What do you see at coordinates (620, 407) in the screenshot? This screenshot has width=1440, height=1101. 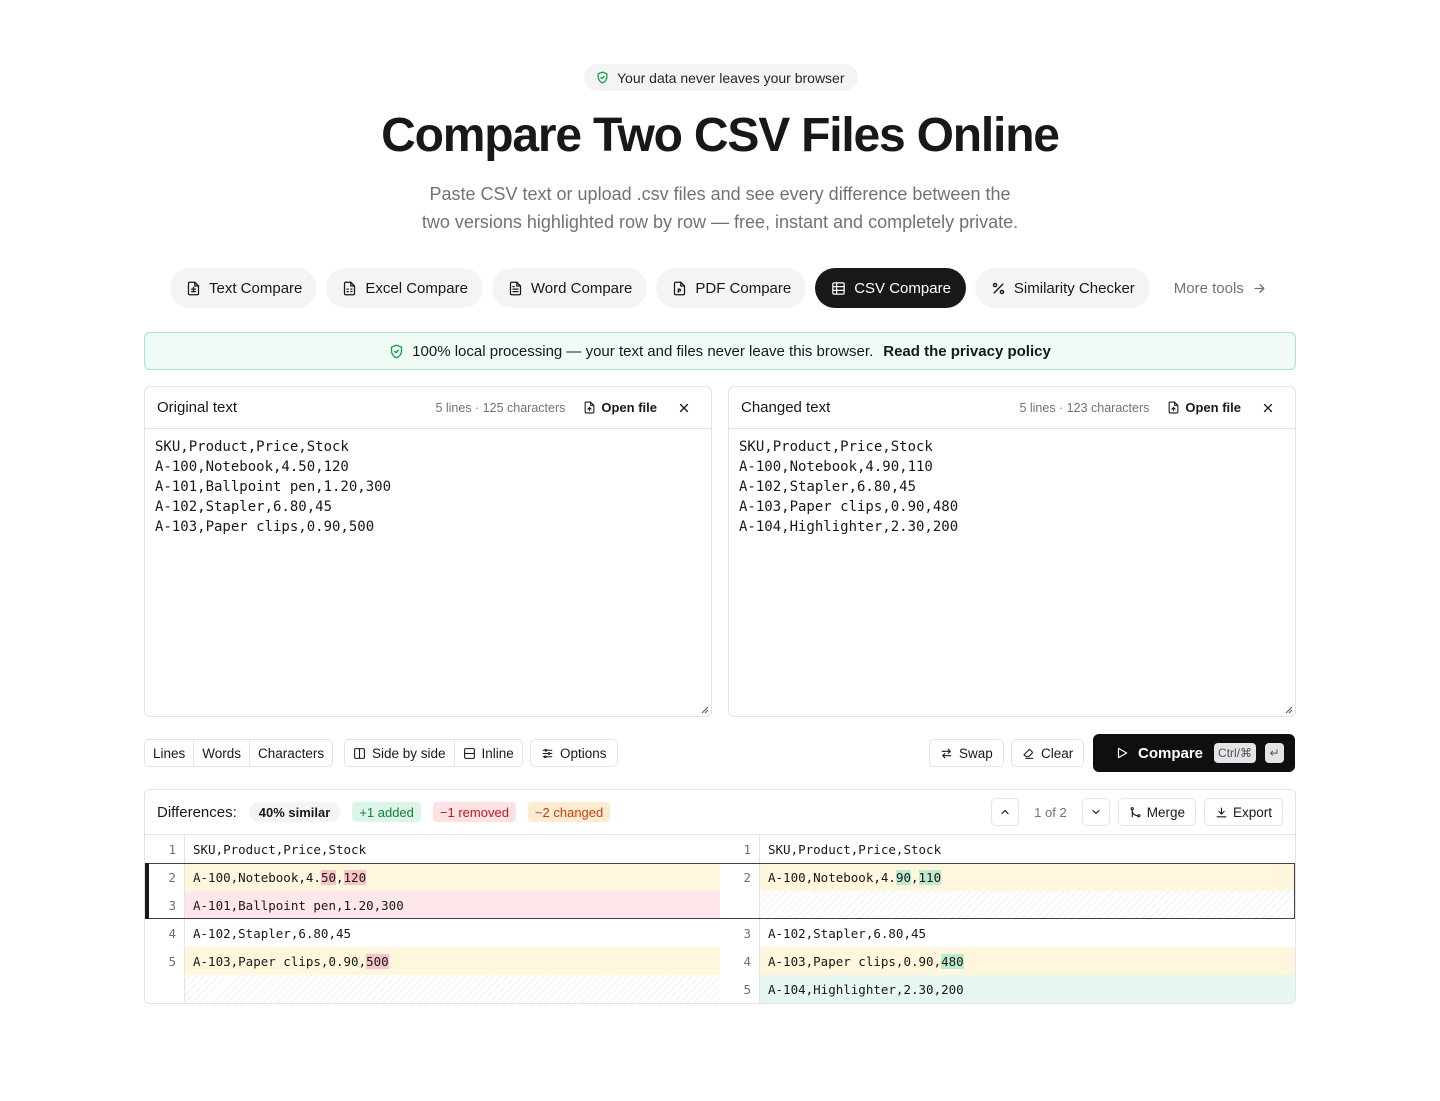 I see `original-open-file-button: Open file` at bounding box center [620, 407].